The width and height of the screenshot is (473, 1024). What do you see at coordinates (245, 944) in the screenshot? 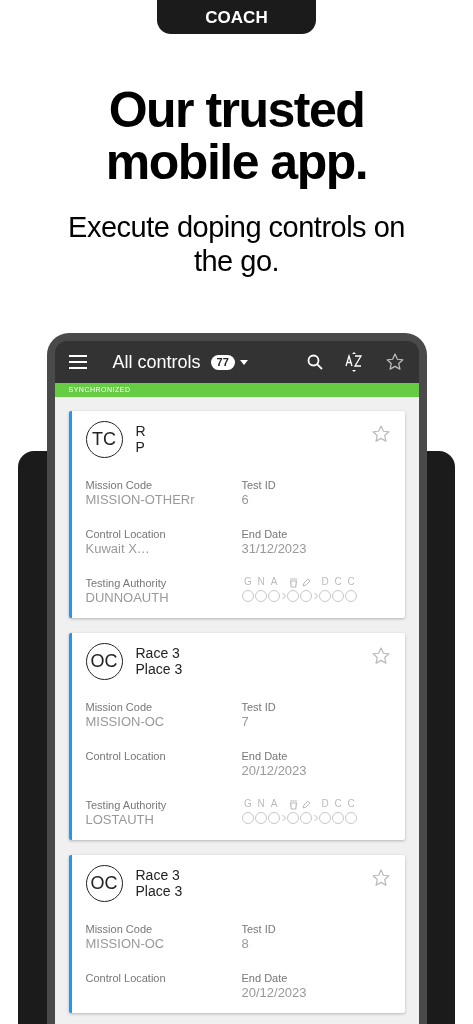
I see `field-value: 8` at bounding box center [245, 944].